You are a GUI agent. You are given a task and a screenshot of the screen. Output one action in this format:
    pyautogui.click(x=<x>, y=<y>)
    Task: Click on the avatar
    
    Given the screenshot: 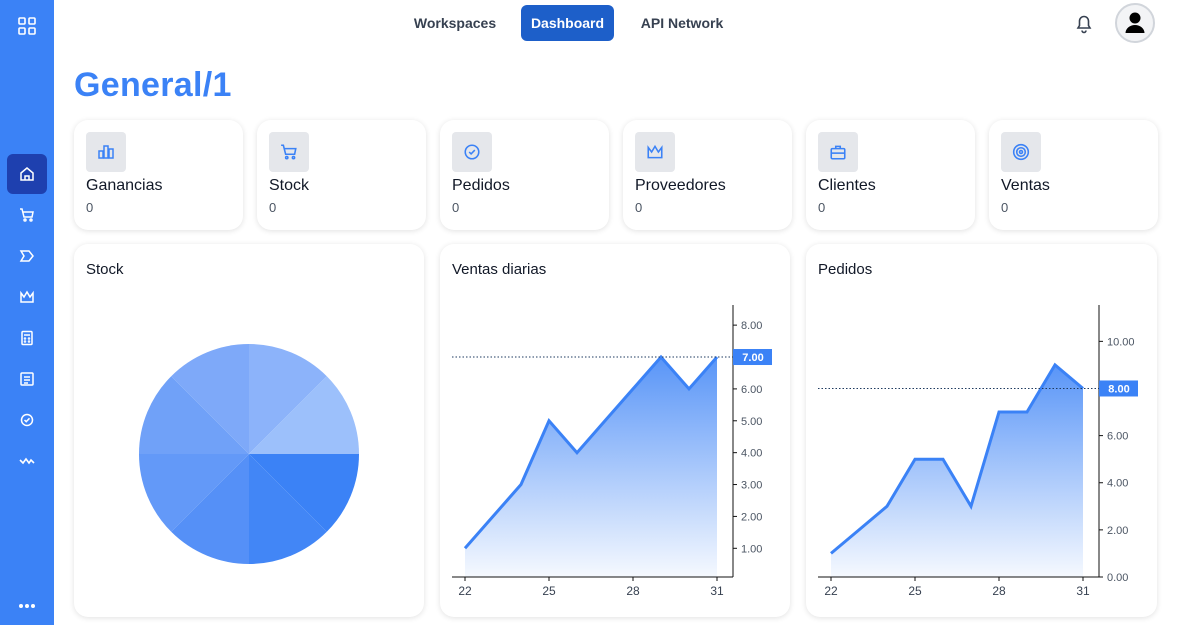 What is the action you would take?
    pyautogui.click(x=1135, y=23)
    